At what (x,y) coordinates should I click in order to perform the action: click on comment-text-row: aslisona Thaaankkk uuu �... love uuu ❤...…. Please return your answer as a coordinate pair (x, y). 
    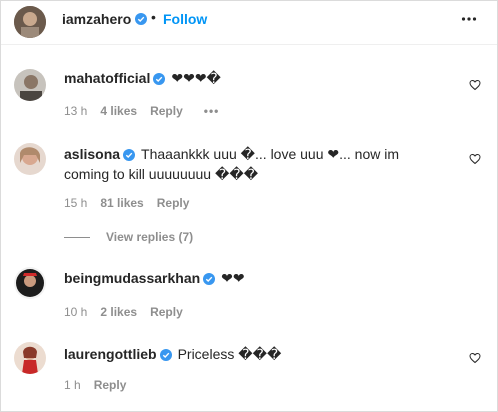
    Looking at the image, I should click on (254, 164).